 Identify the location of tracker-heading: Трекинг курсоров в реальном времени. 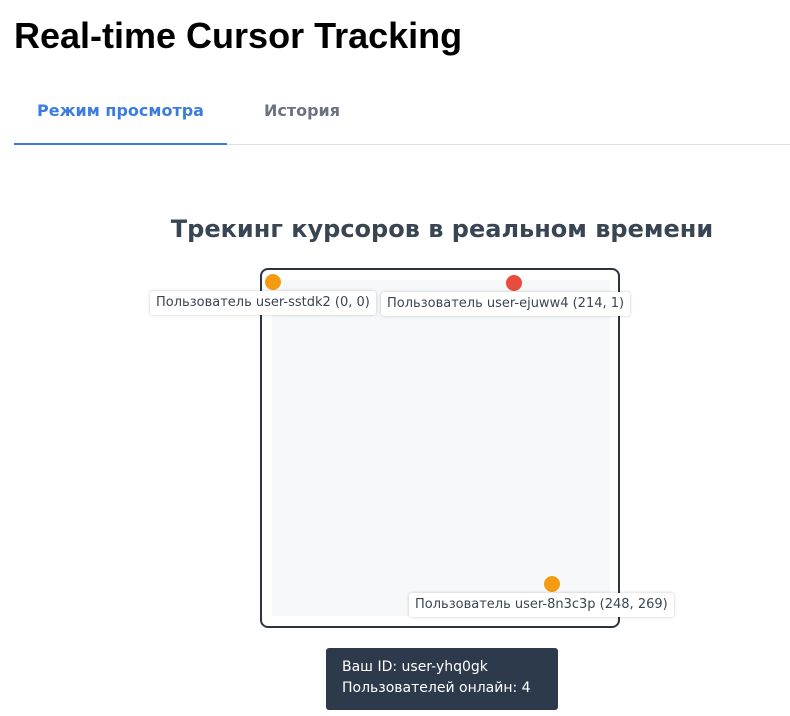
(442, 229).